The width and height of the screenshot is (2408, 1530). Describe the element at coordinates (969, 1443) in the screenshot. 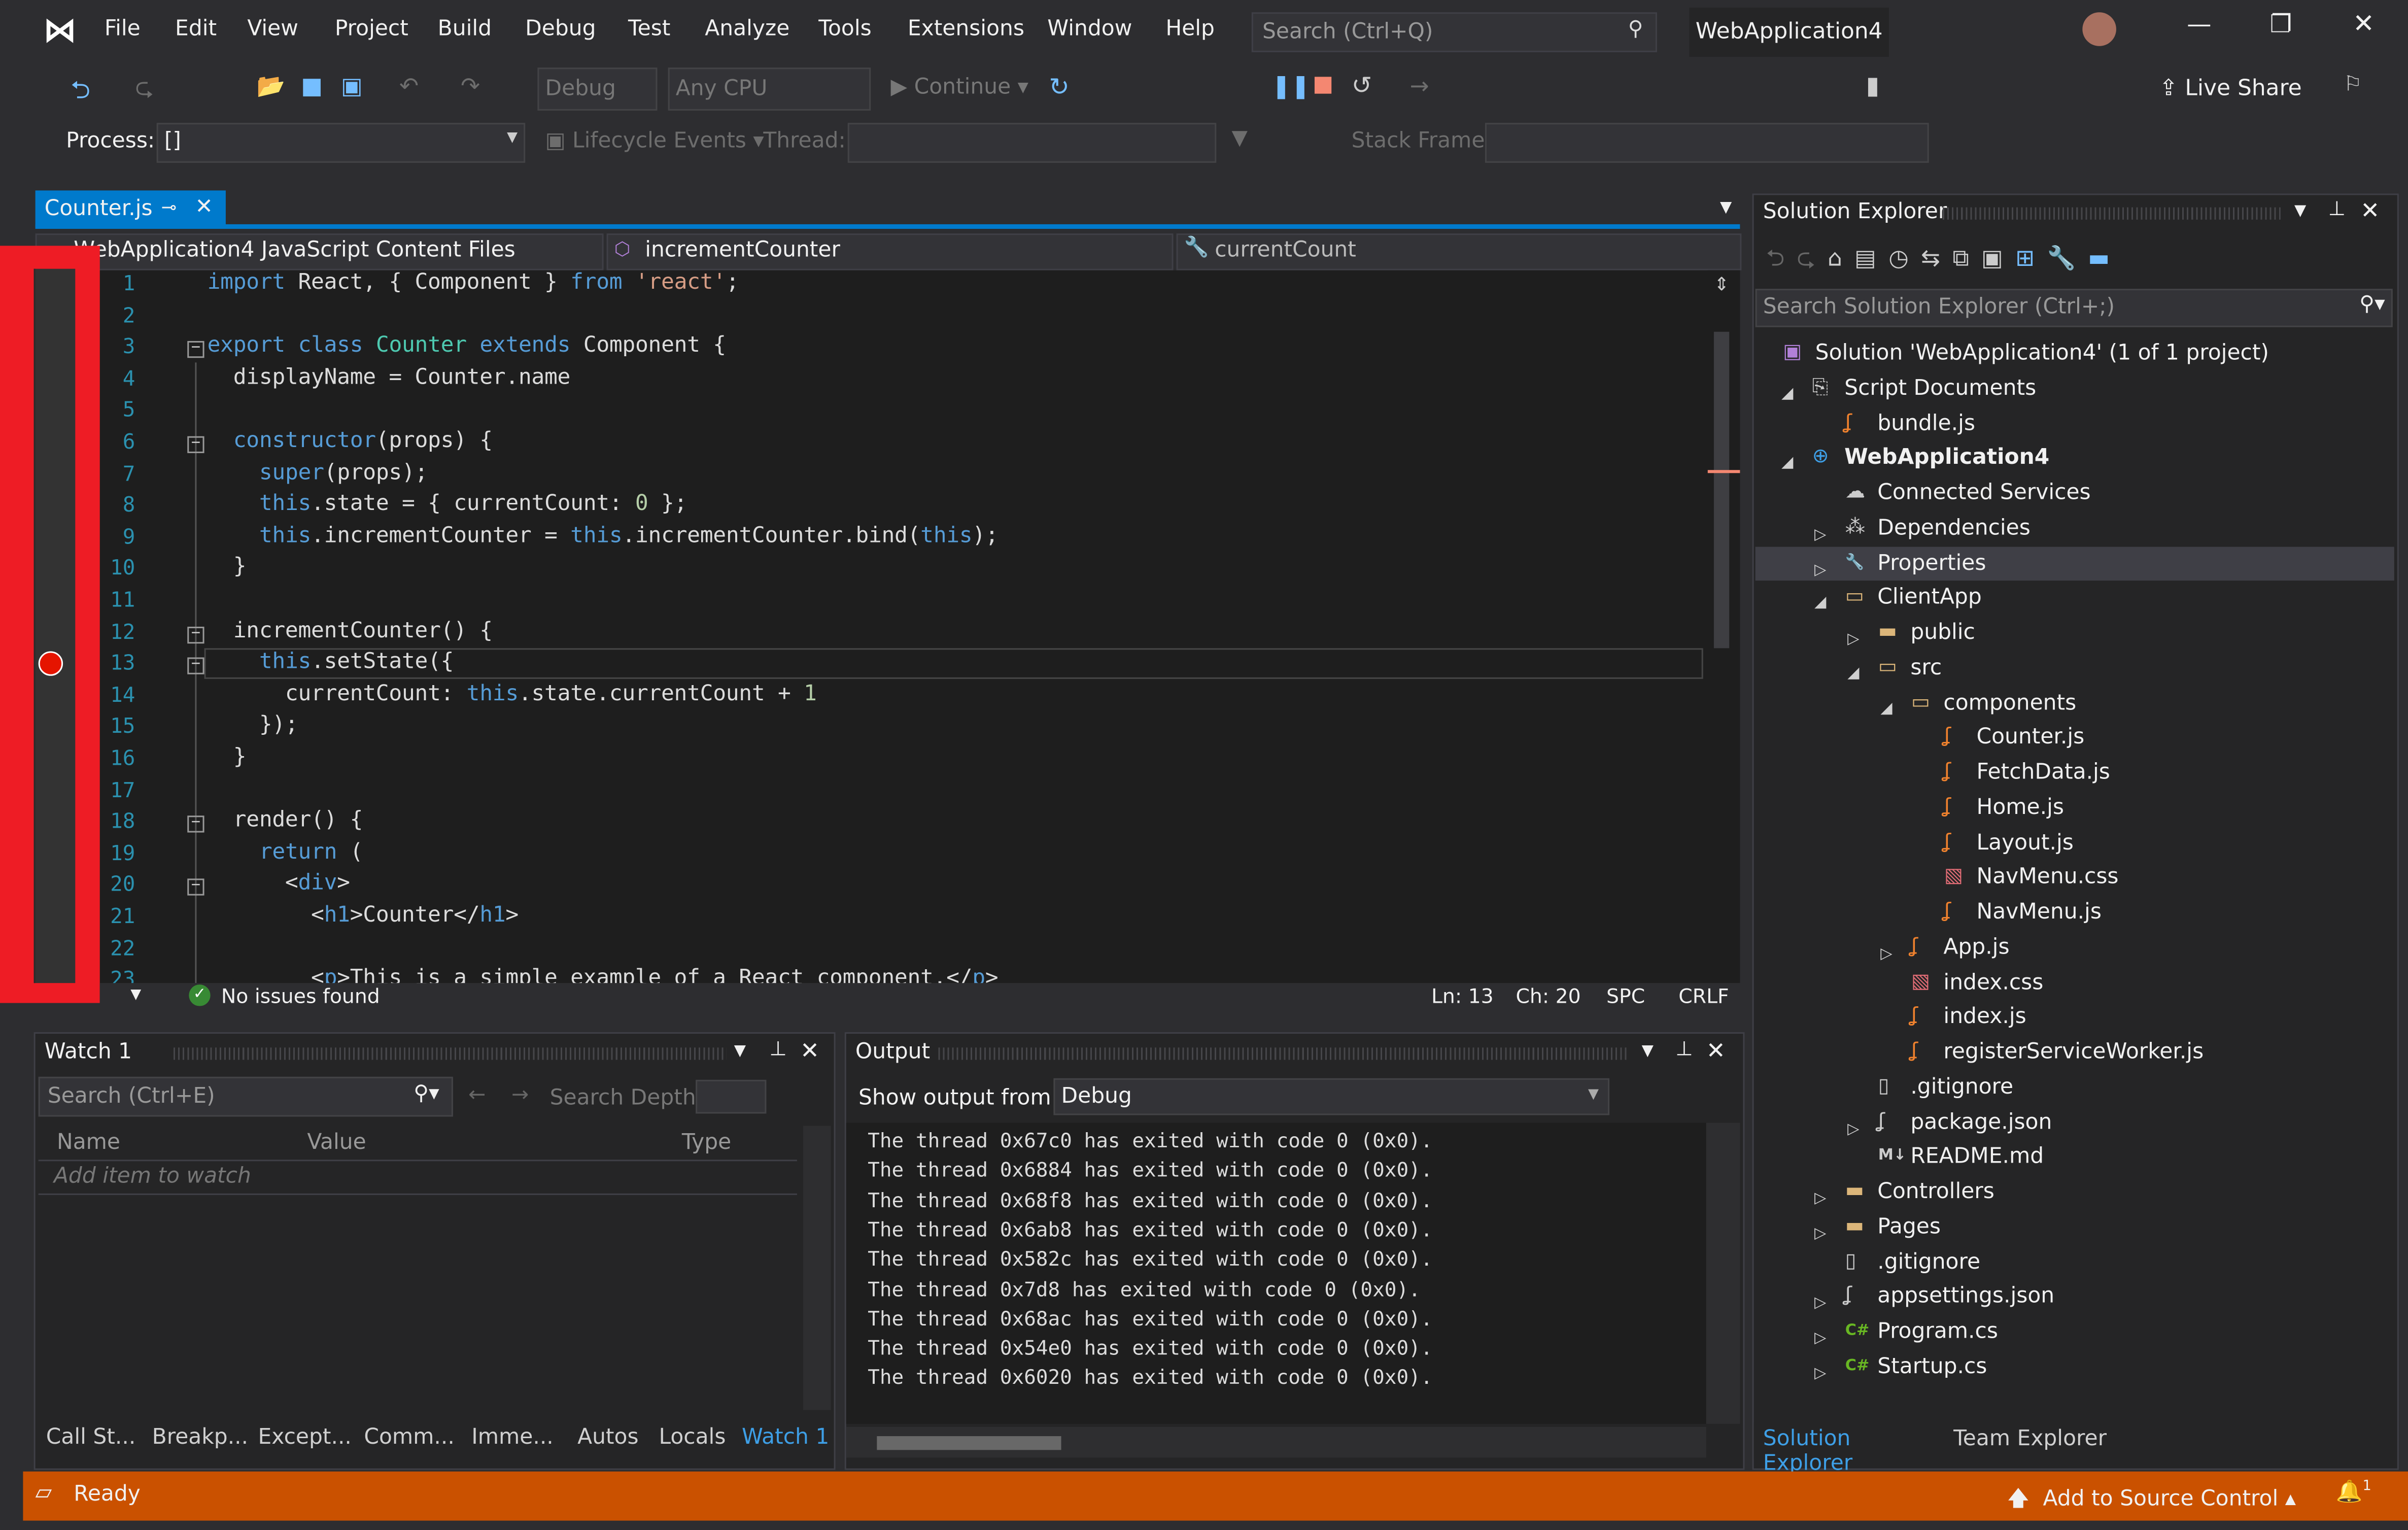

I see `hscroll-thumb` at that location.